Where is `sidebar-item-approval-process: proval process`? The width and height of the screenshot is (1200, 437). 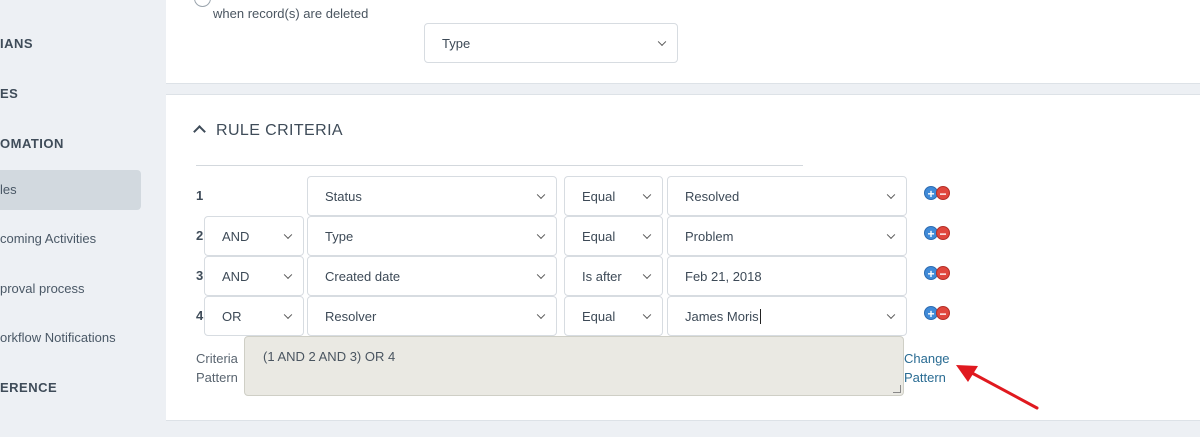
sidebar-item-approval-process: proval process is located at coordinates (42, 289).